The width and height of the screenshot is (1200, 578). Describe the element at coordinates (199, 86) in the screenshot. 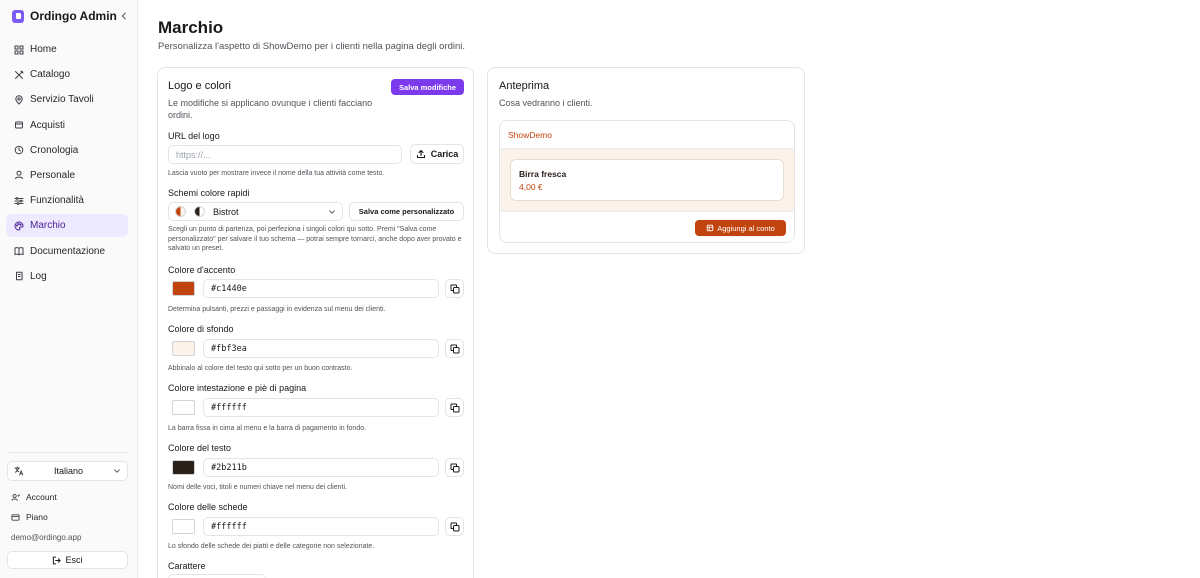

I see `branding-title: Logo e colori` at that location.